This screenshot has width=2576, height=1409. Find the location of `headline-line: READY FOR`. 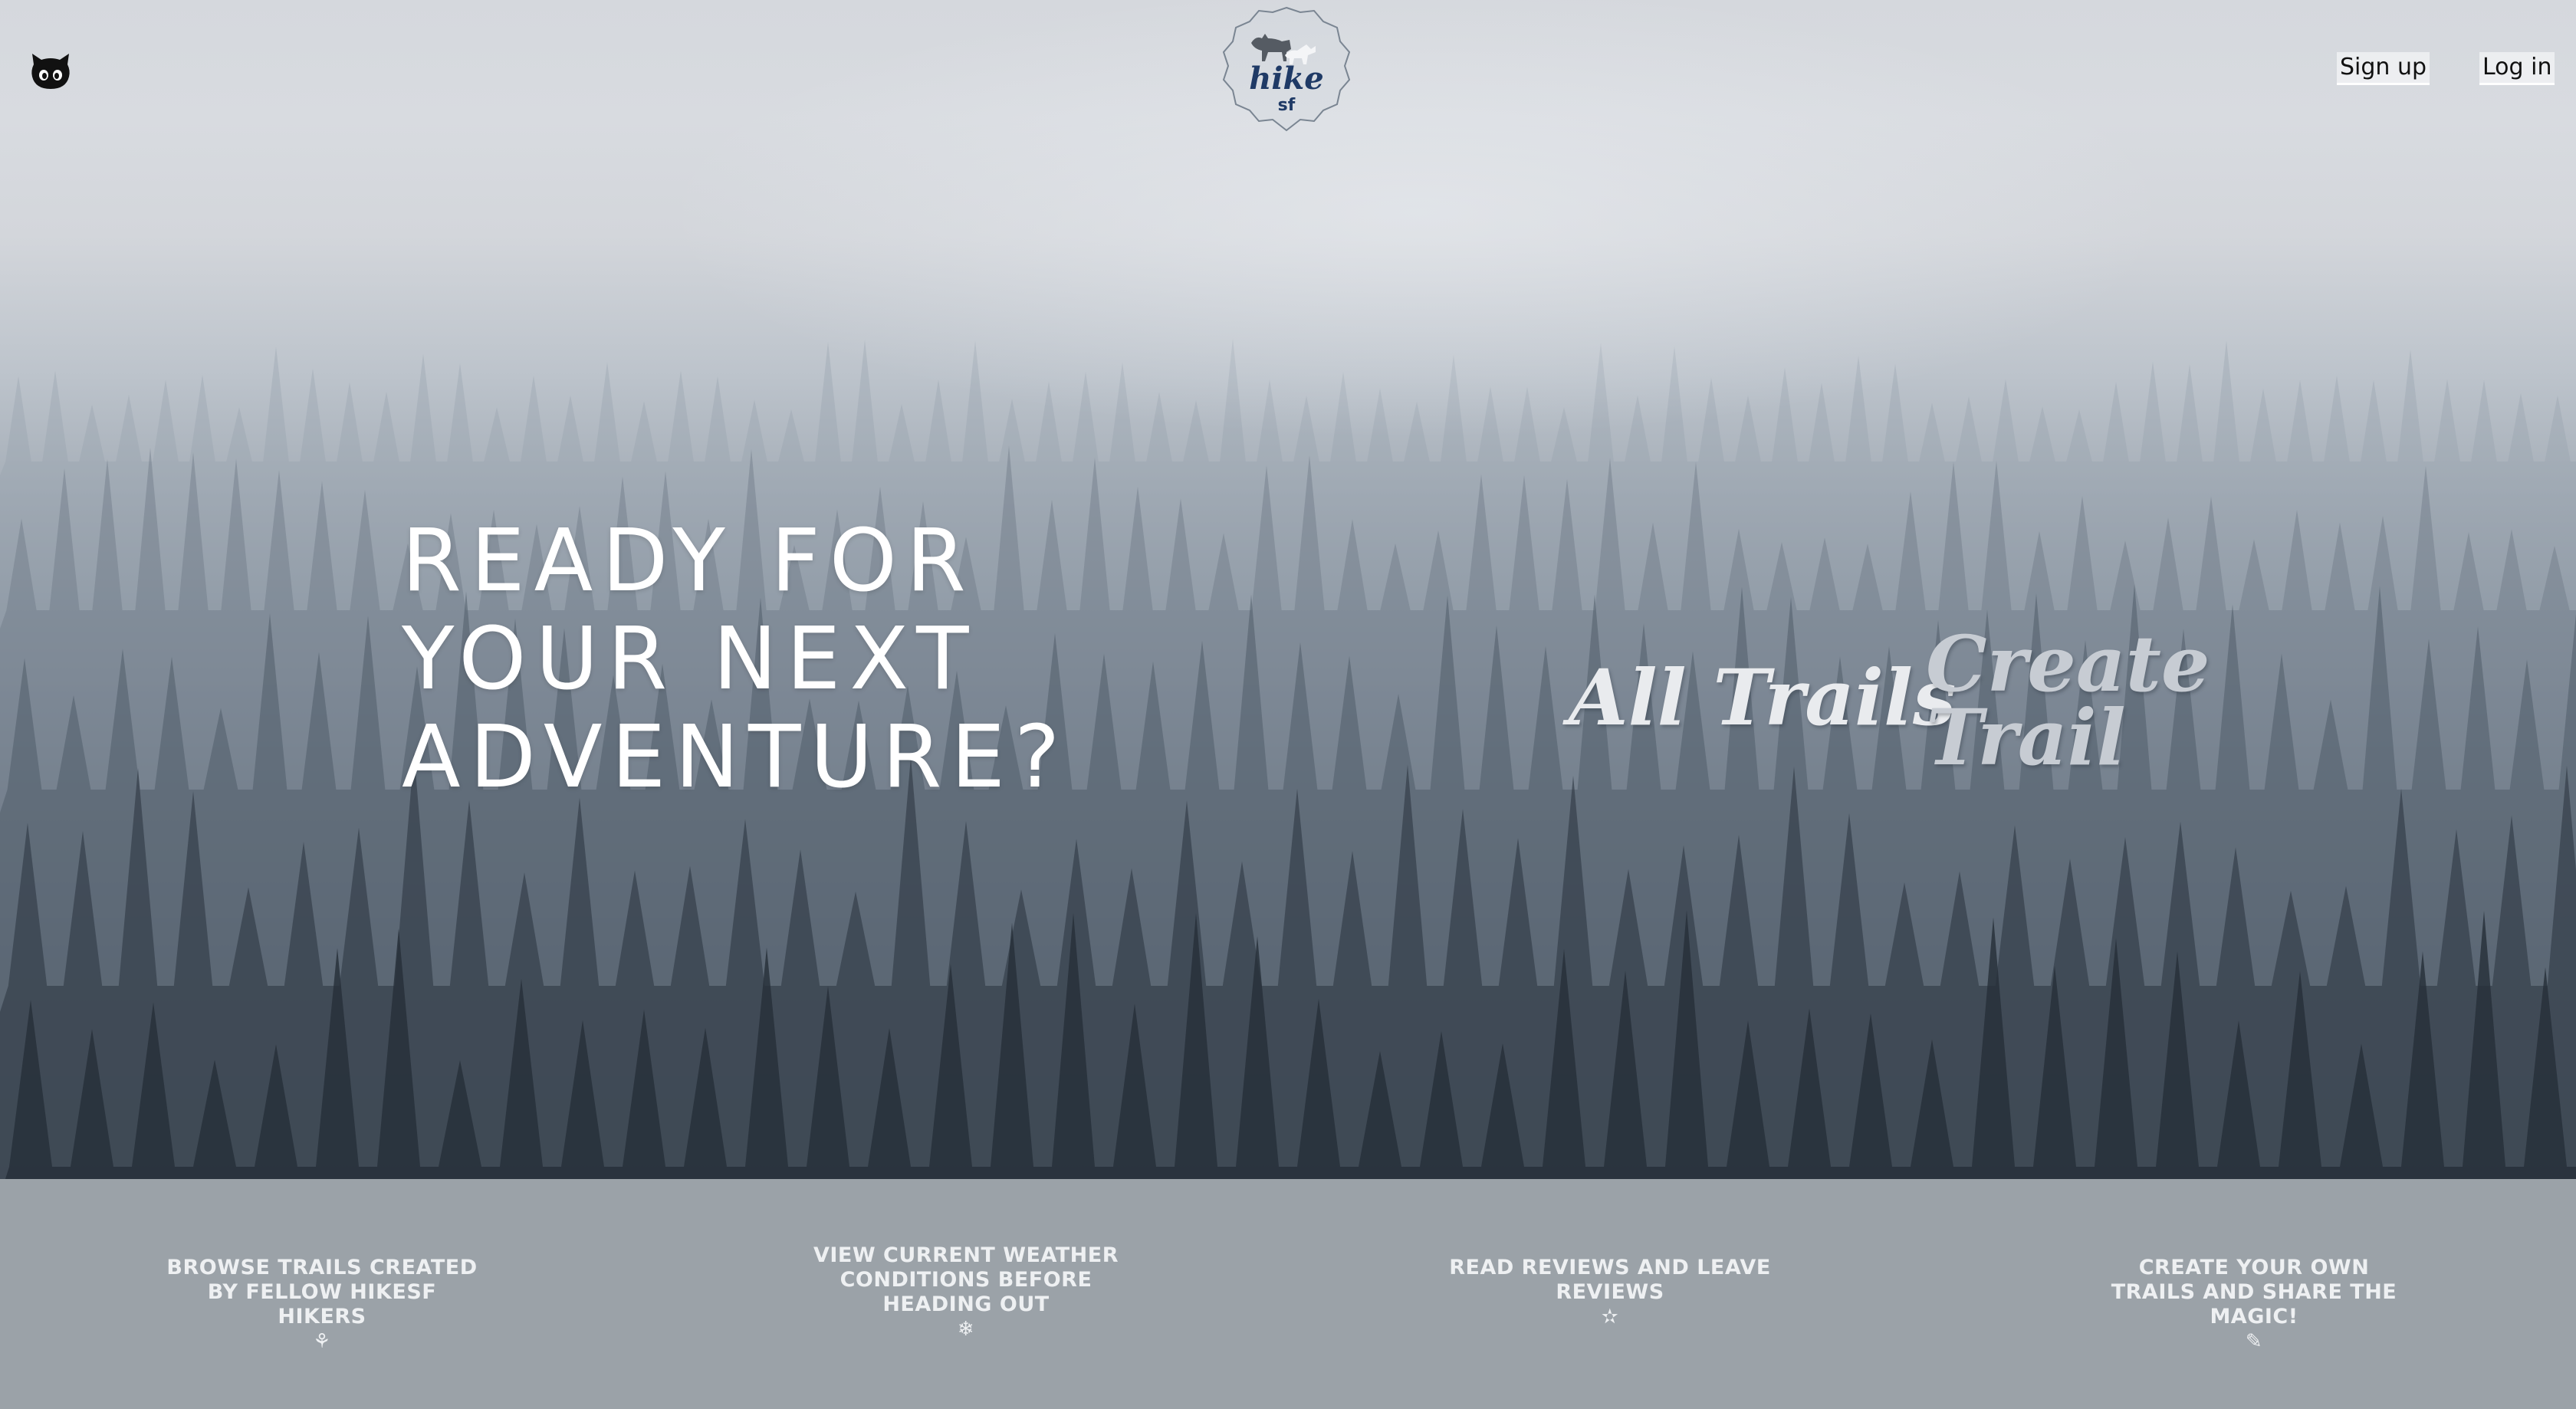

headline-line: READY FOR is located at coordinates (689, 561).